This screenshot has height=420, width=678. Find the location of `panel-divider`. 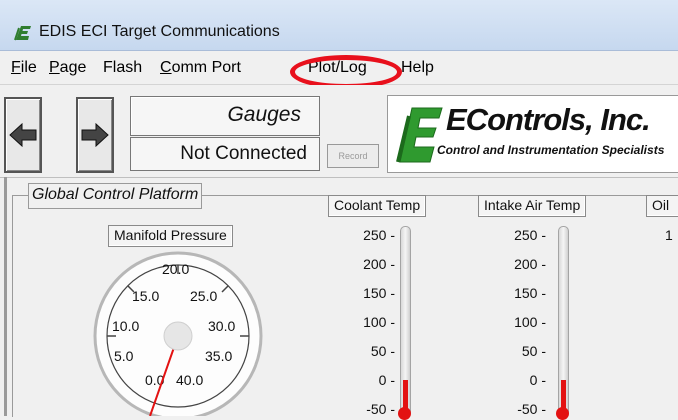

panel-divider is located at coordinates (5, 296).